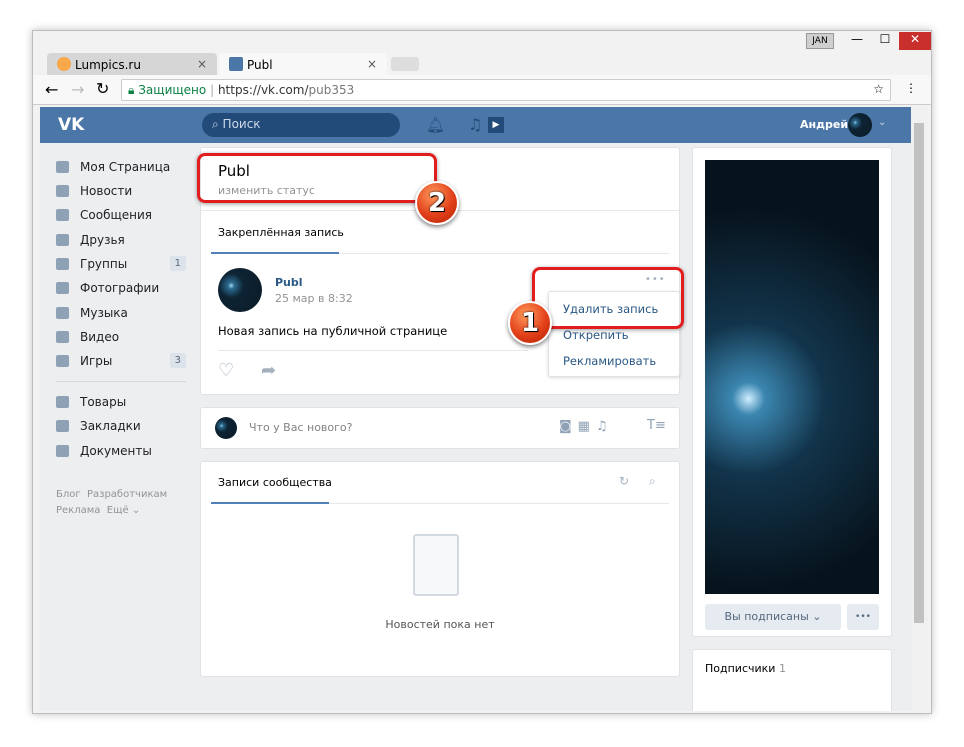 This screenshot has height=747, width=964. What do you see at coordinates (568, 426) in the screenshot?
I see `camera-icon: ◙` at bounding box center [568, 426].